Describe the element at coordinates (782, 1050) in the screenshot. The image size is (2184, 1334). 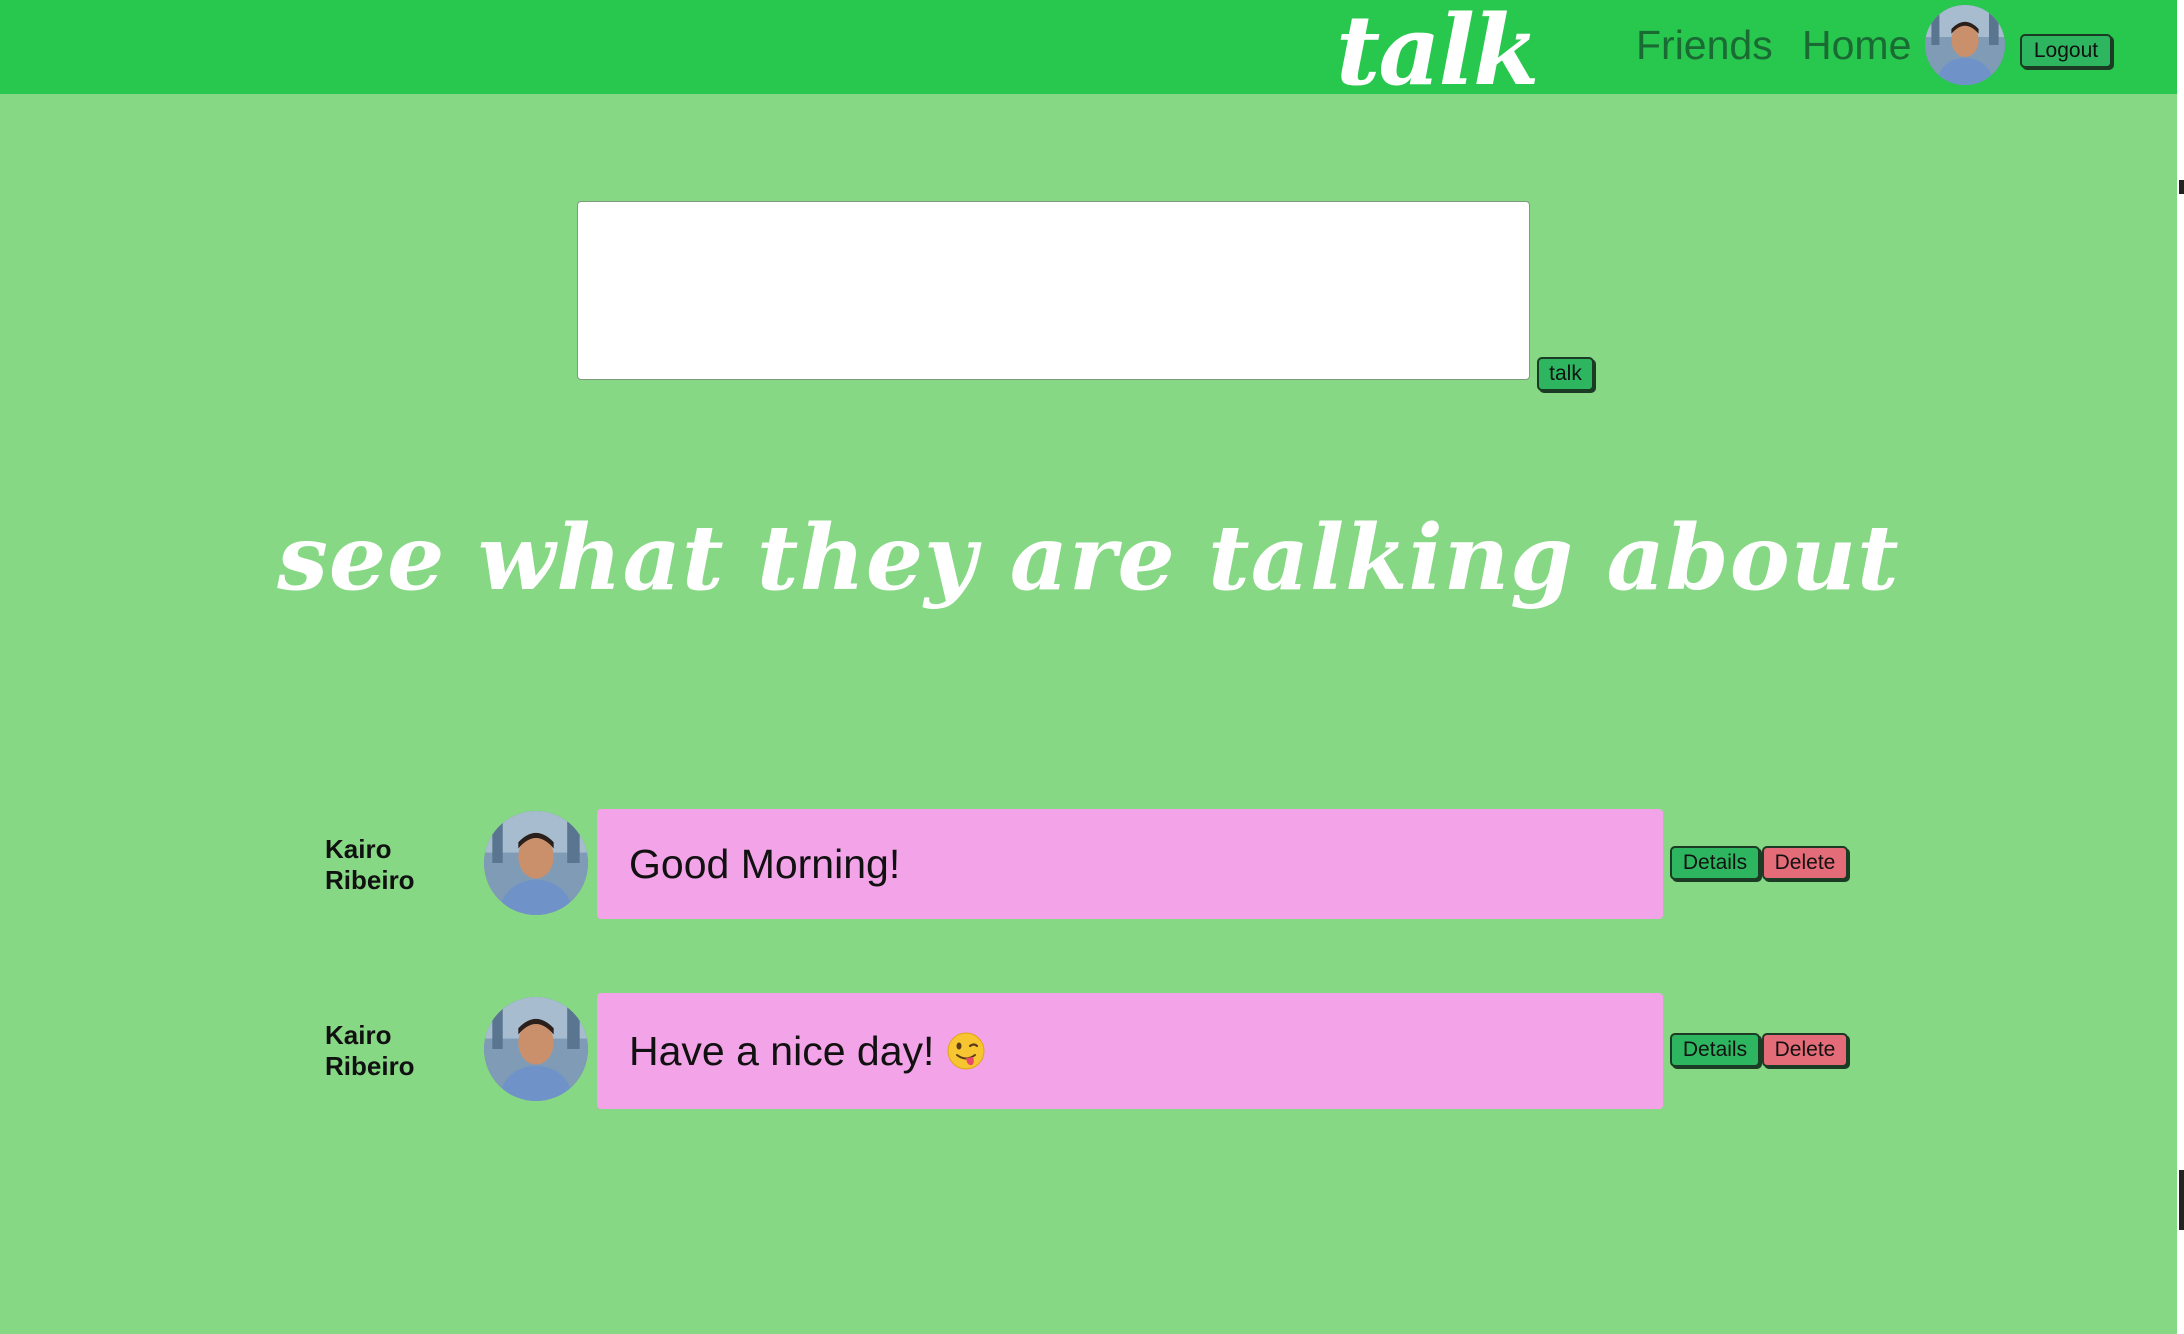
I see `post-message-text: Have a nice day!` at that location.